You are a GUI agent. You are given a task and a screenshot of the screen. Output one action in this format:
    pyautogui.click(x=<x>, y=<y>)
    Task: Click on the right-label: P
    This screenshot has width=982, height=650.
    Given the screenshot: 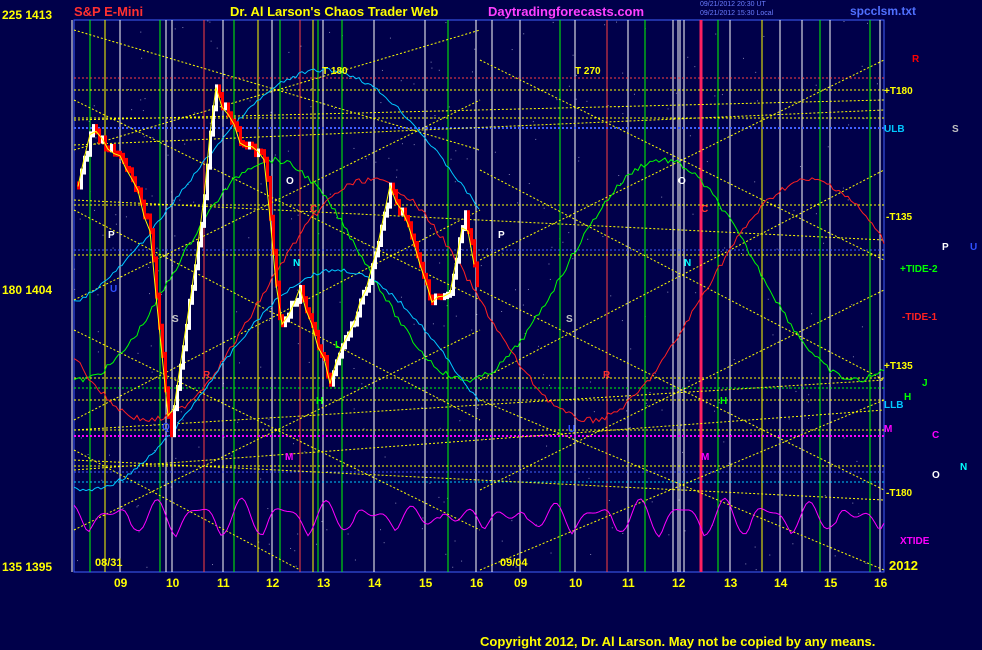 What is the action you would take?
    pyautogui.click(x=945, y=247)
    